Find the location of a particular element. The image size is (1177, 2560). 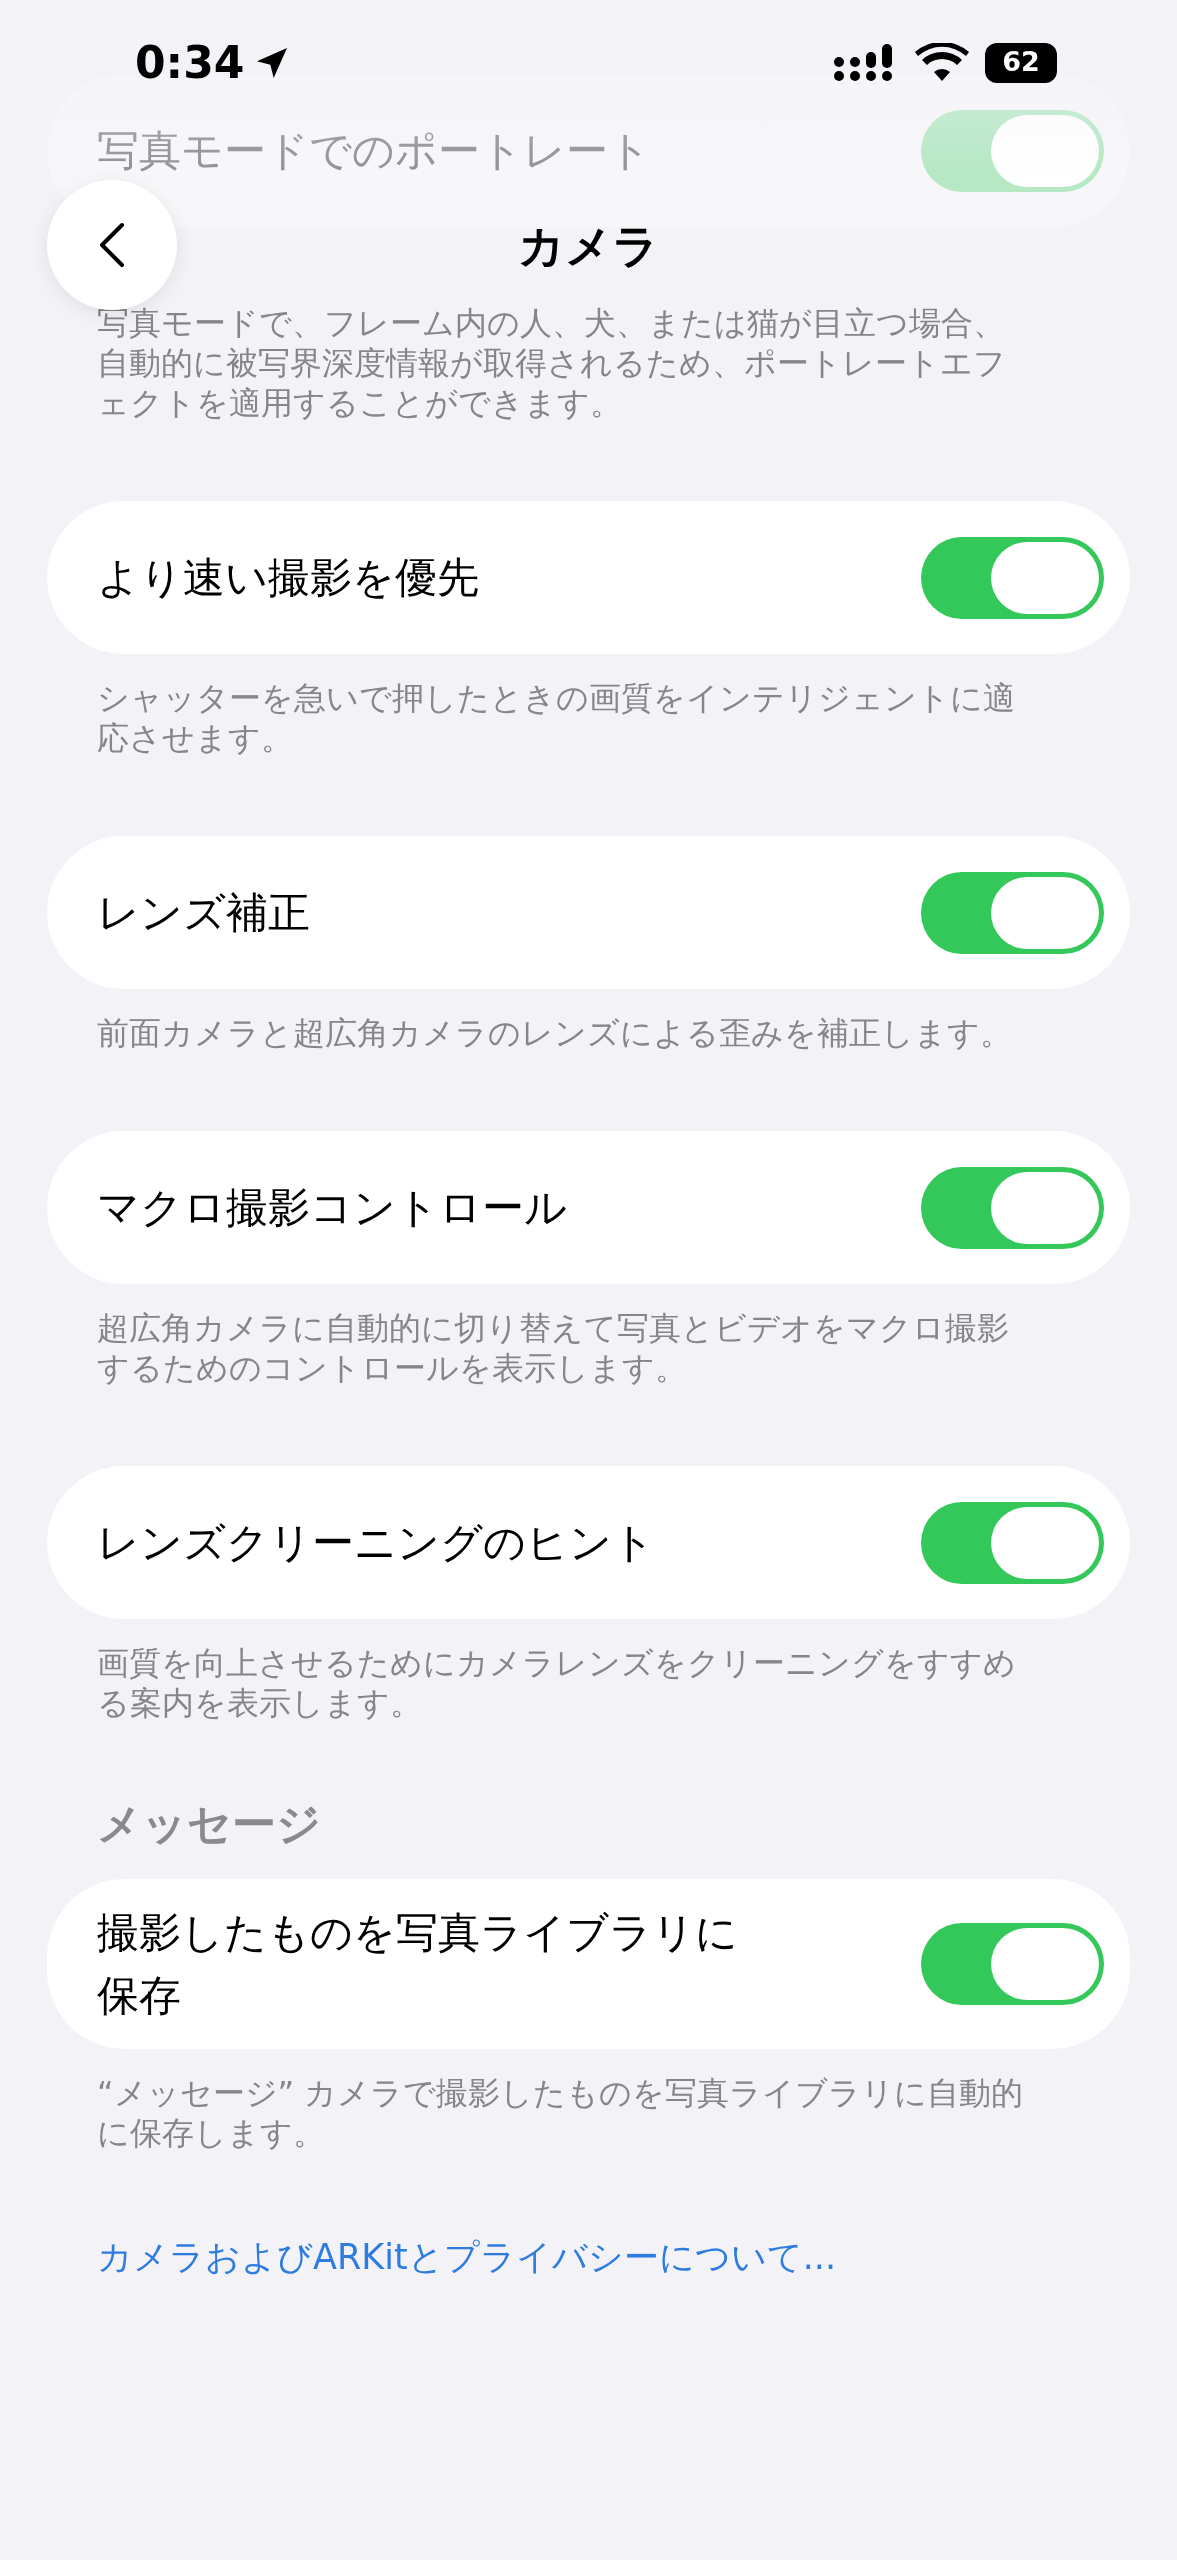

status-time: 0:34 is located at coordinates (190, 62).